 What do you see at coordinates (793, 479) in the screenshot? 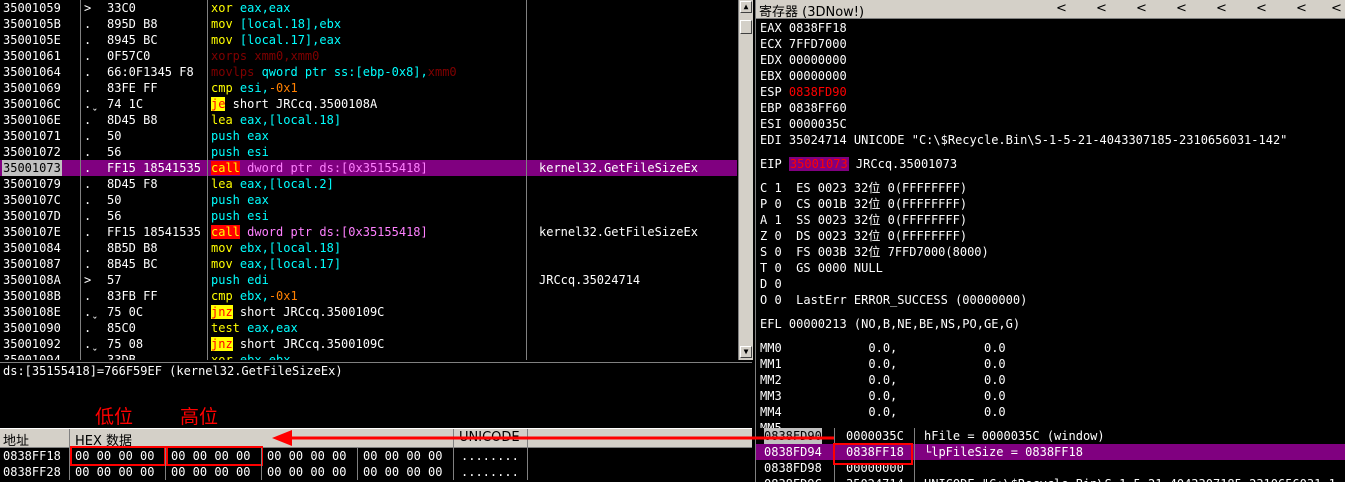
I see `stack-address: 0838FD9C` at bounding box center [793, 479].